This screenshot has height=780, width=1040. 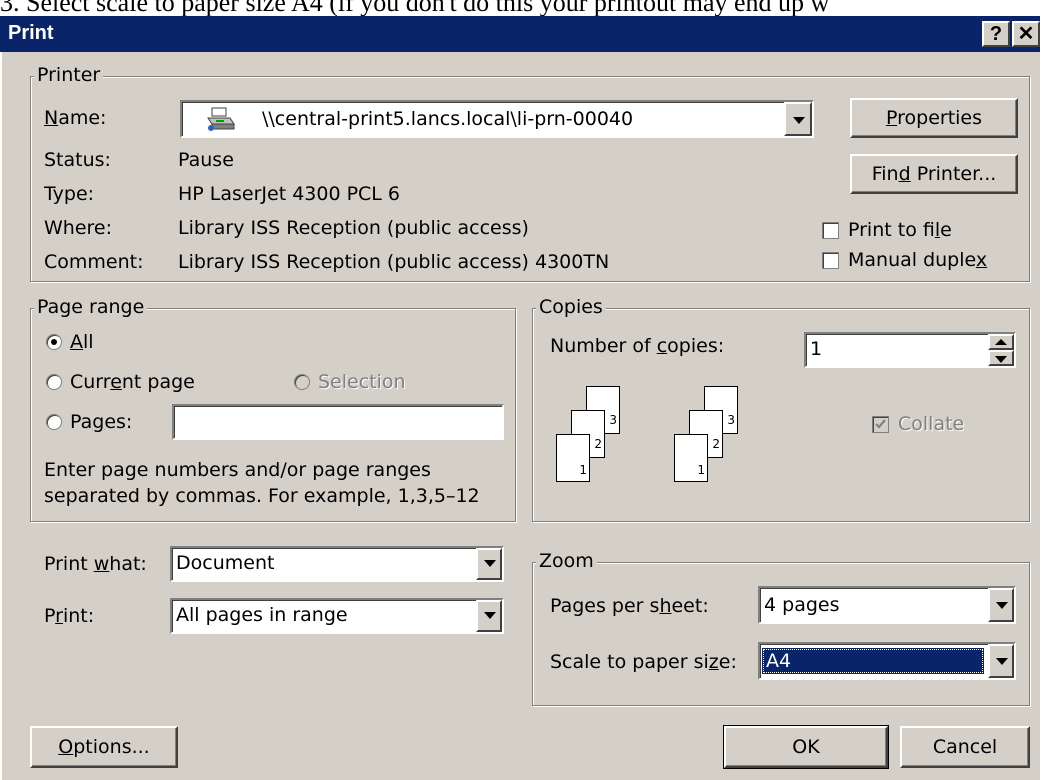 What do you see at coordinates (69, 75) in the screenshot?
I see `printer-group-label: Printer` at bounding box center [69, 75].